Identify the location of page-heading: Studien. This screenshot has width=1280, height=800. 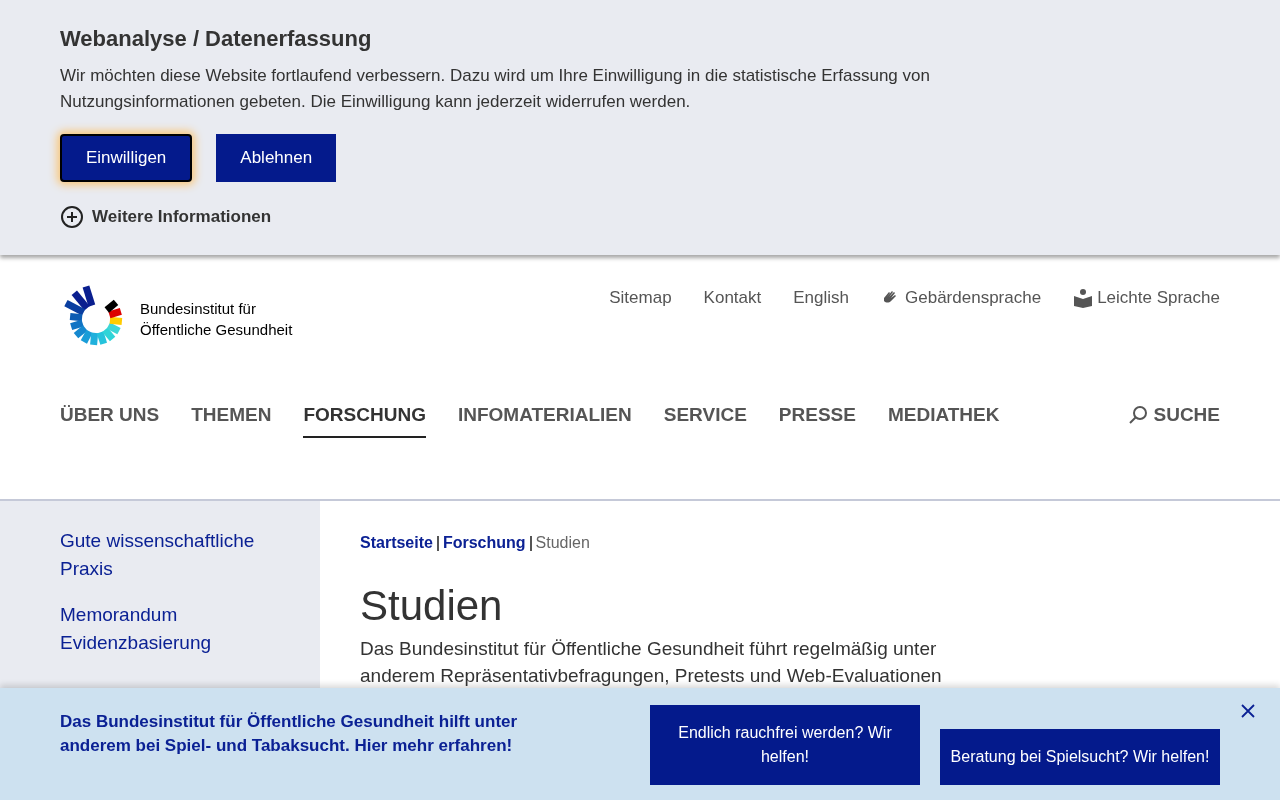
(432, 606).